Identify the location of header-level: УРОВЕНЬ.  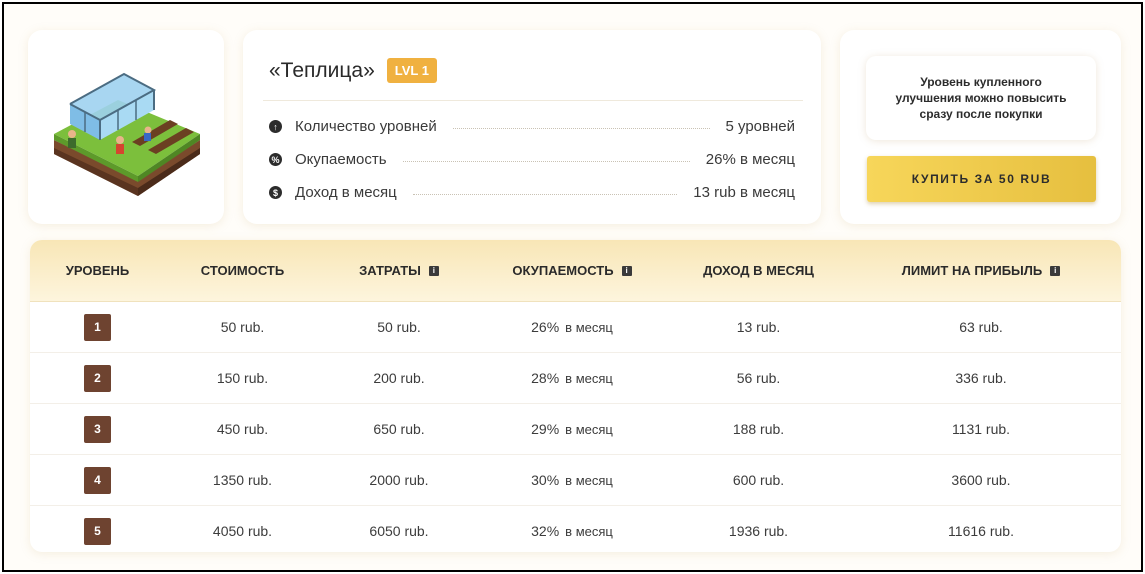
(97, 270).